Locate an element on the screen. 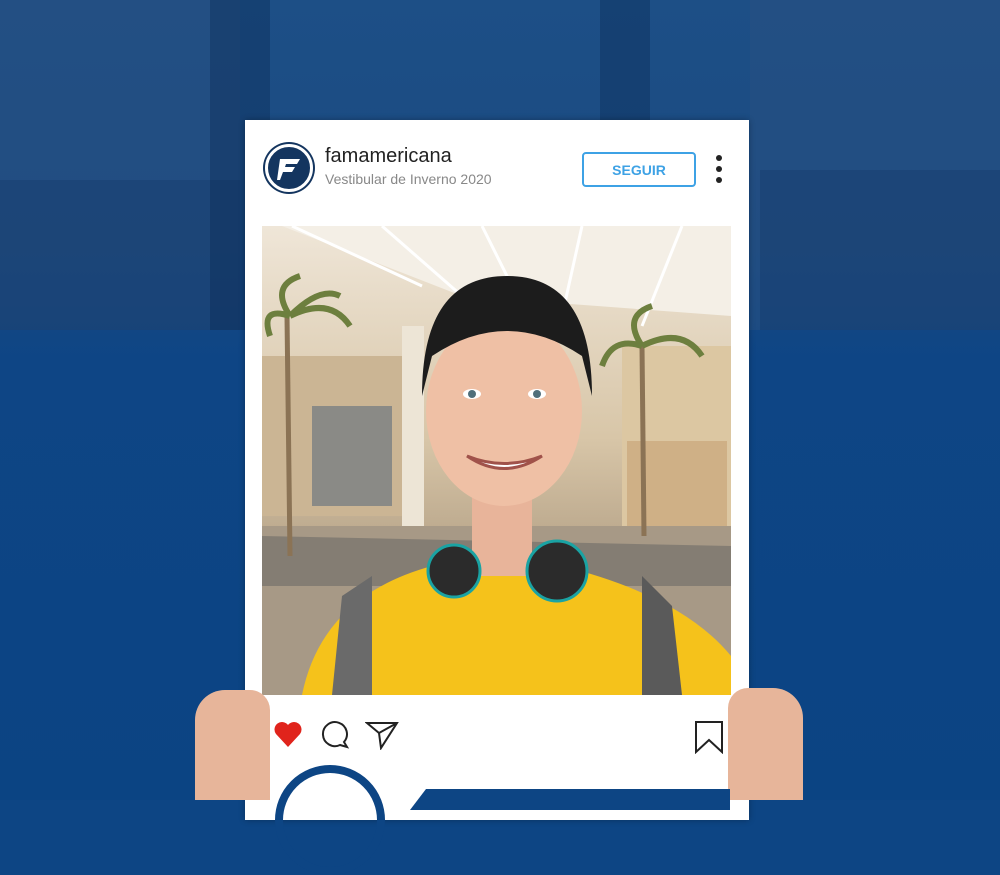 The image size is (1000, 875). heart-icon is located at coordinates (288, 734).